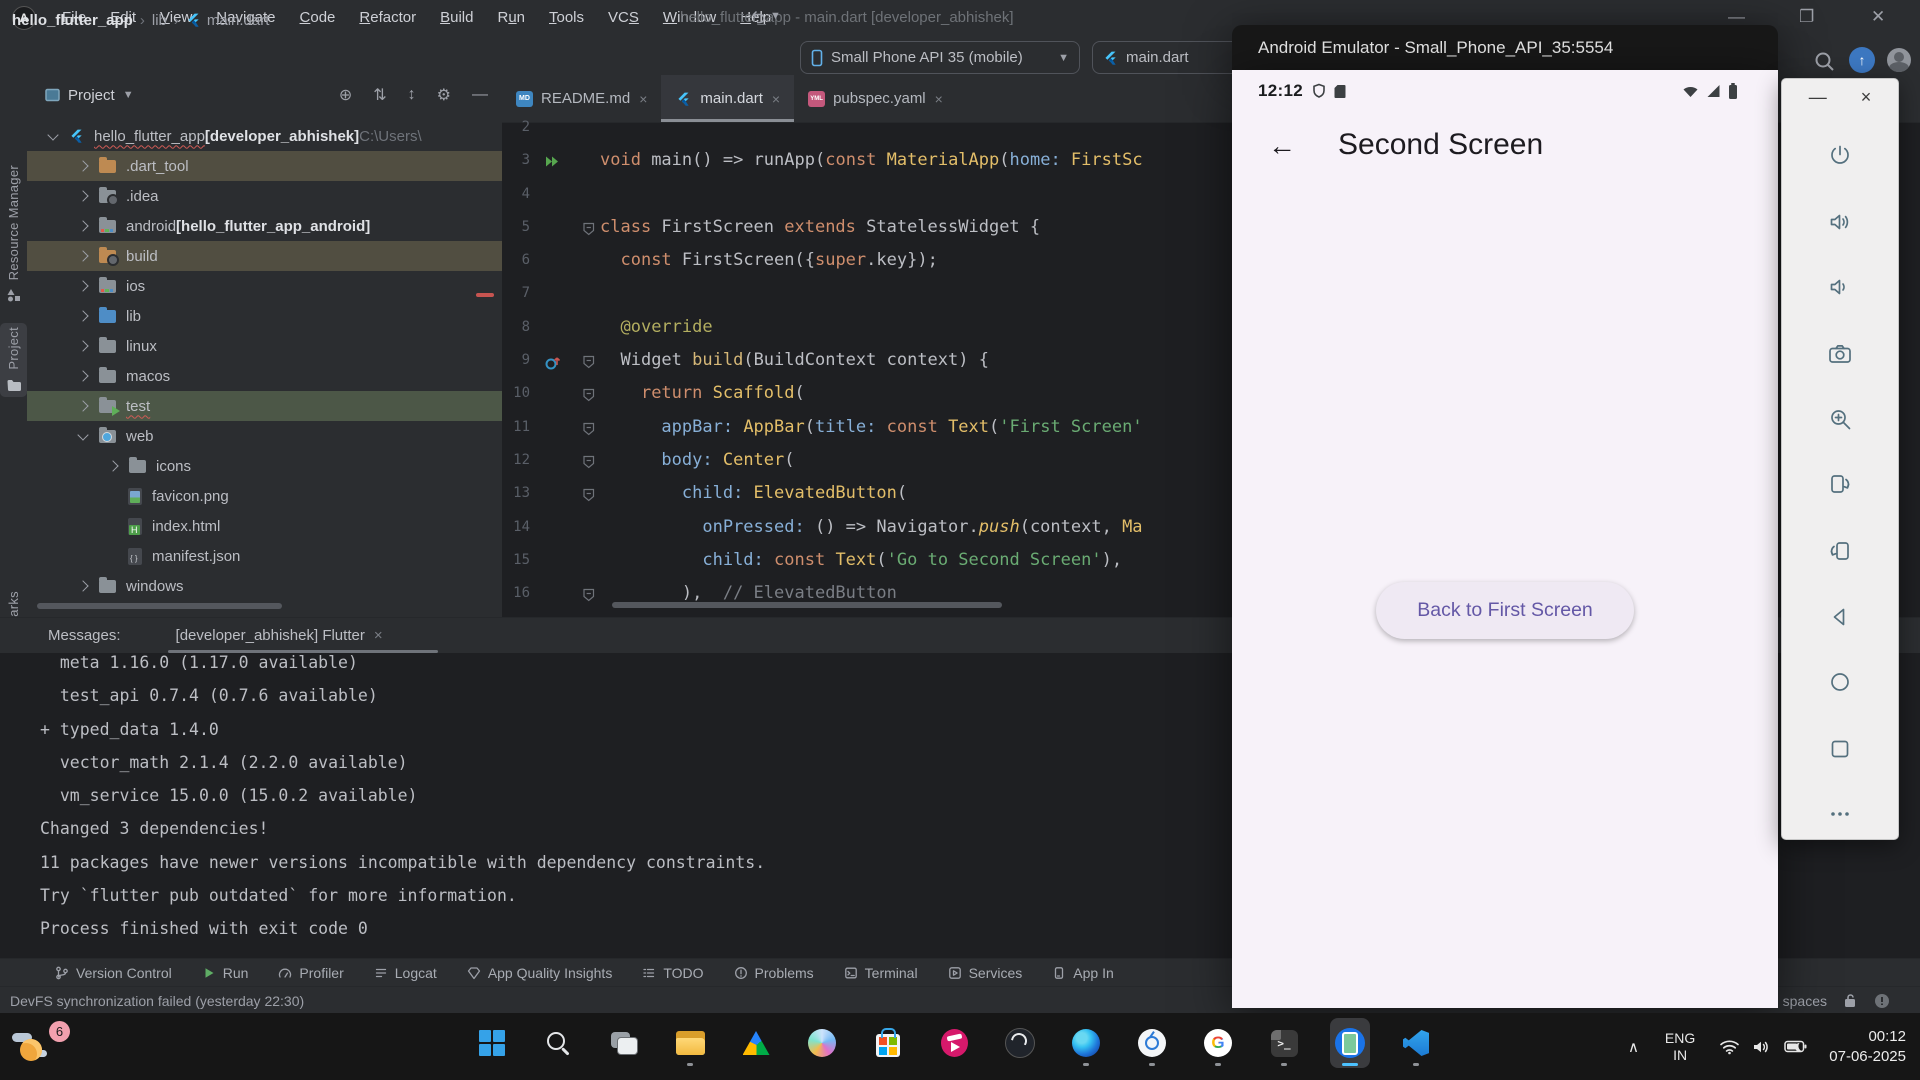  Describe the element at coordinates (264, 556) in the screenshot. I see `tree-item-manifest.json: manifest.json` at that location.